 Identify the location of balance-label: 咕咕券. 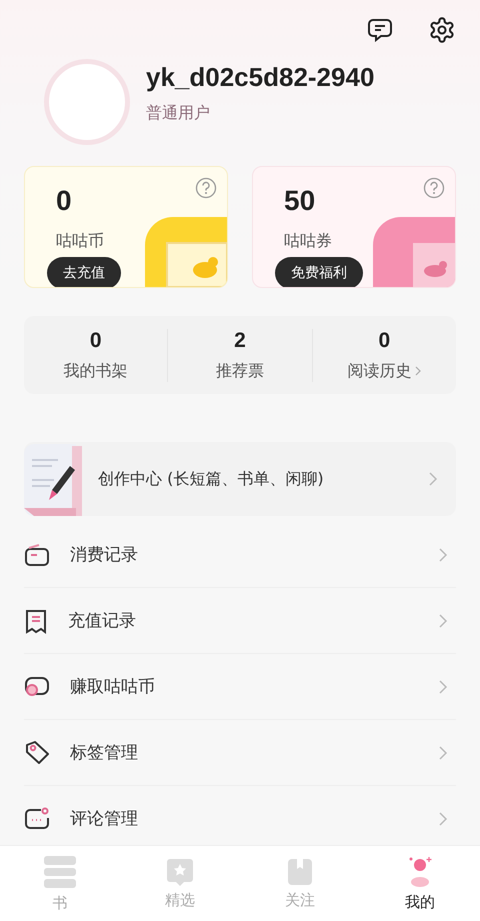
(308, 241).